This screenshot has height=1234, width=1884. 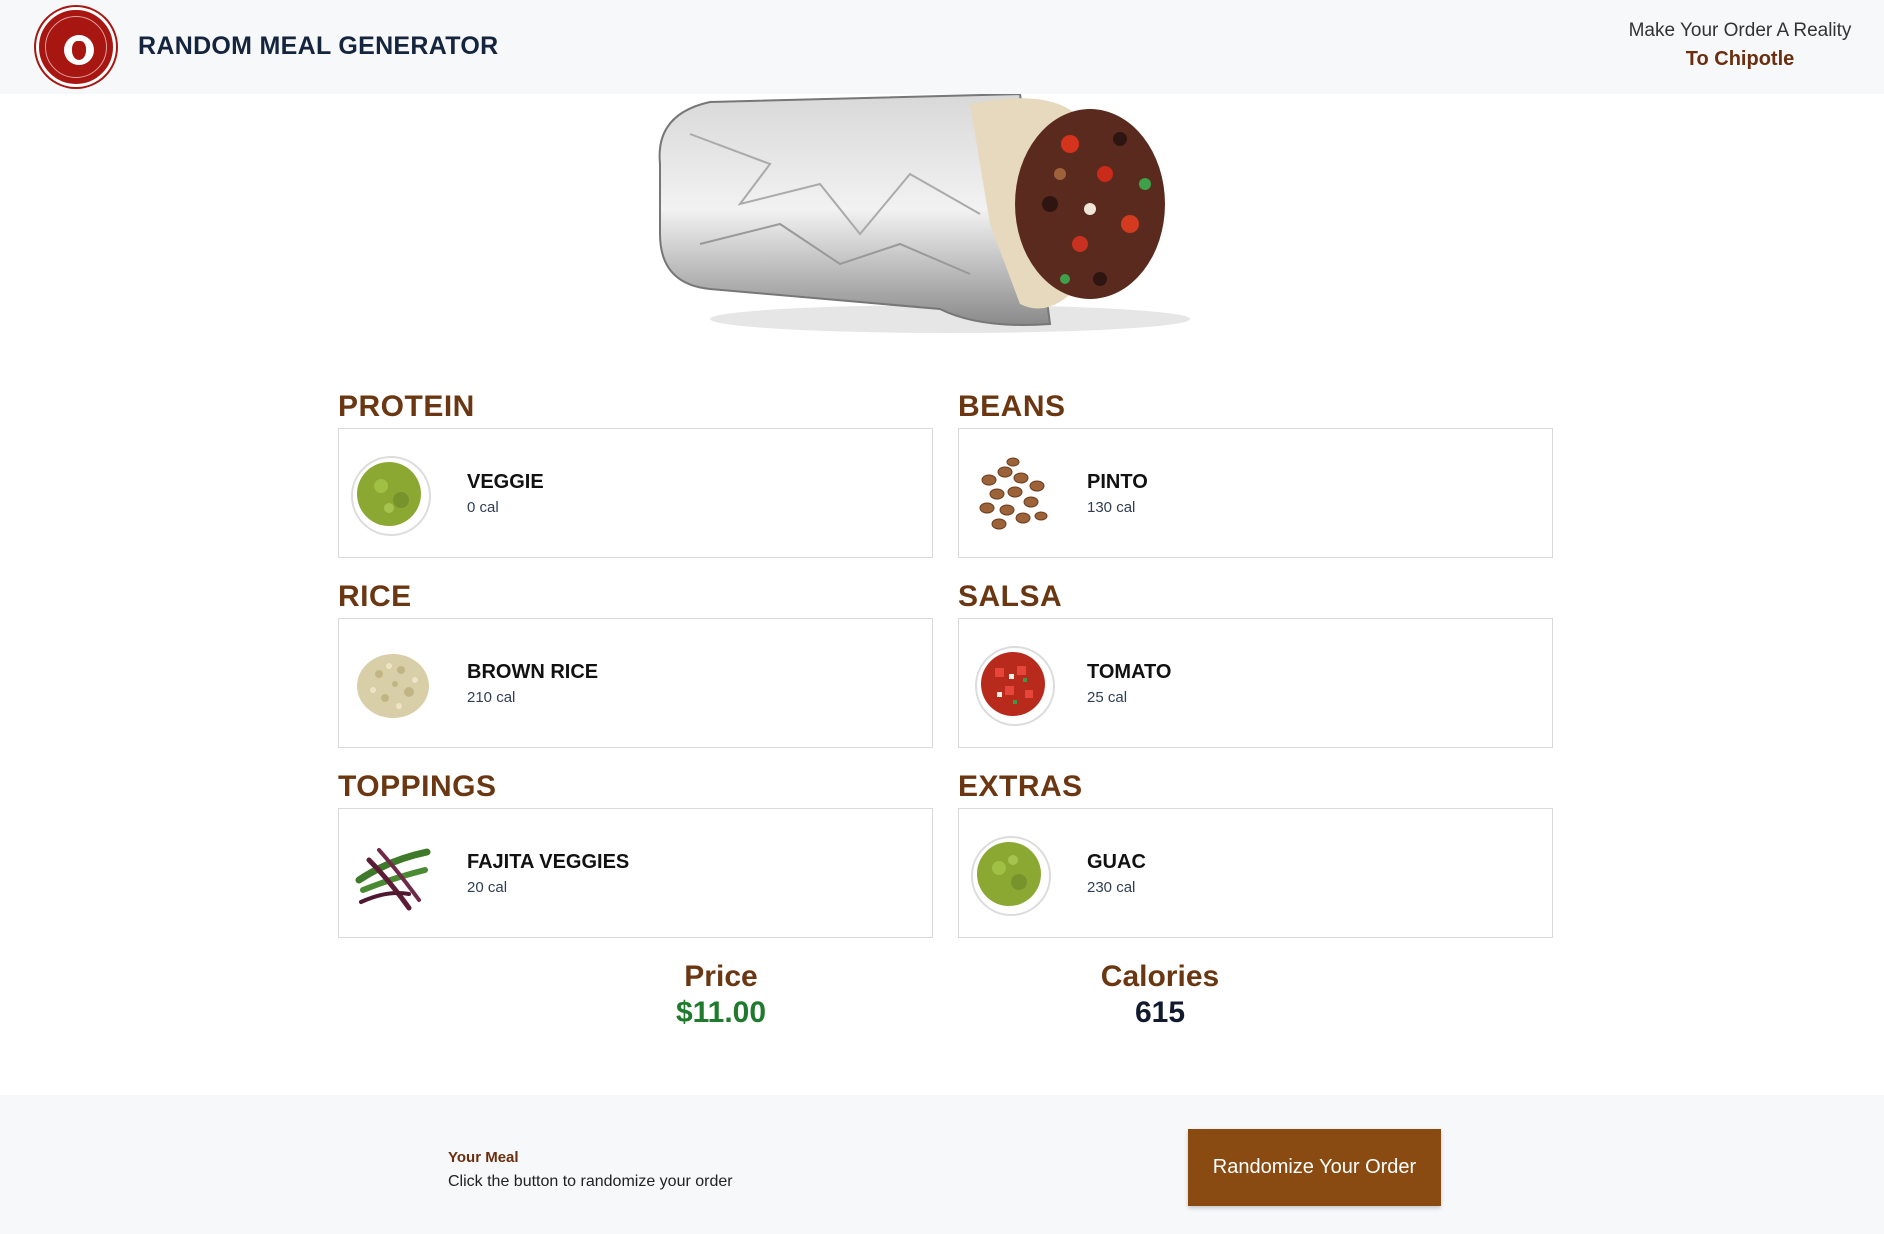 I want to click on protein-name: VEGGIE, so click(x=505, y=482).